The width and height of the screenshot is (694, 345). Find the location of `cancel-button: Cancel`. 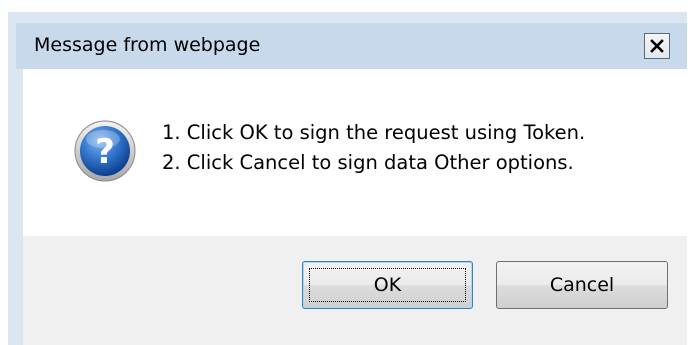

cancel-button: Cancel is located at coordinates (582, 285).